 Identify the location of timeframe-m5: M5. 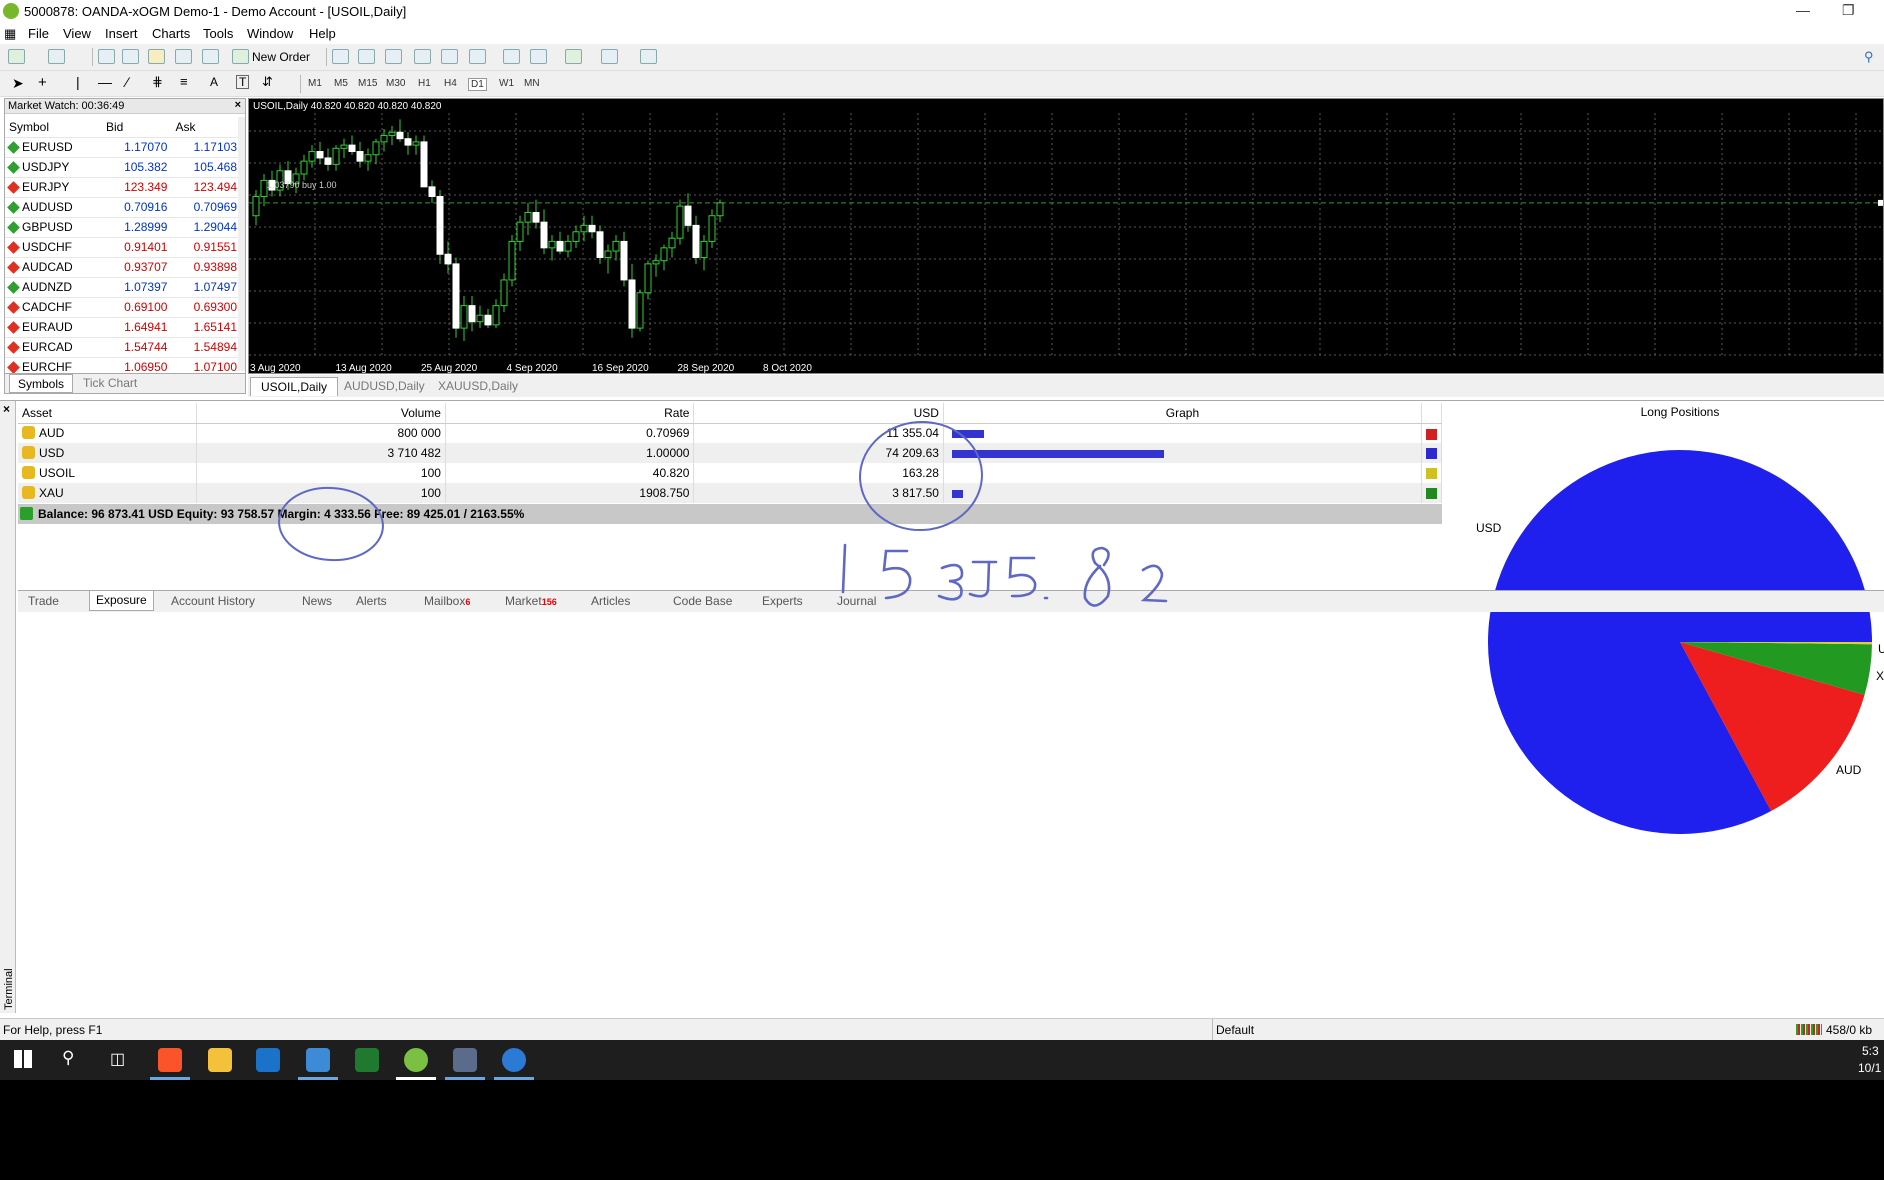
(341, 83).